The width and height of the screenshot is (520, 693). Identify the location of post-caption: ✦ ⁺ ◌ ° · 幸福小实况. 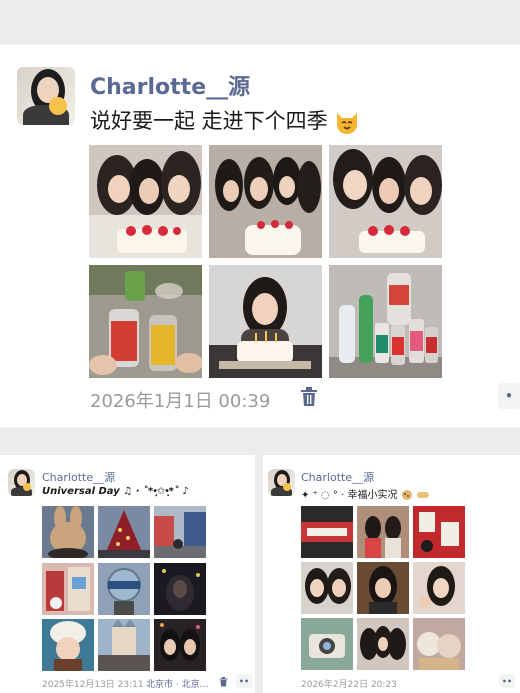
(365, 493).